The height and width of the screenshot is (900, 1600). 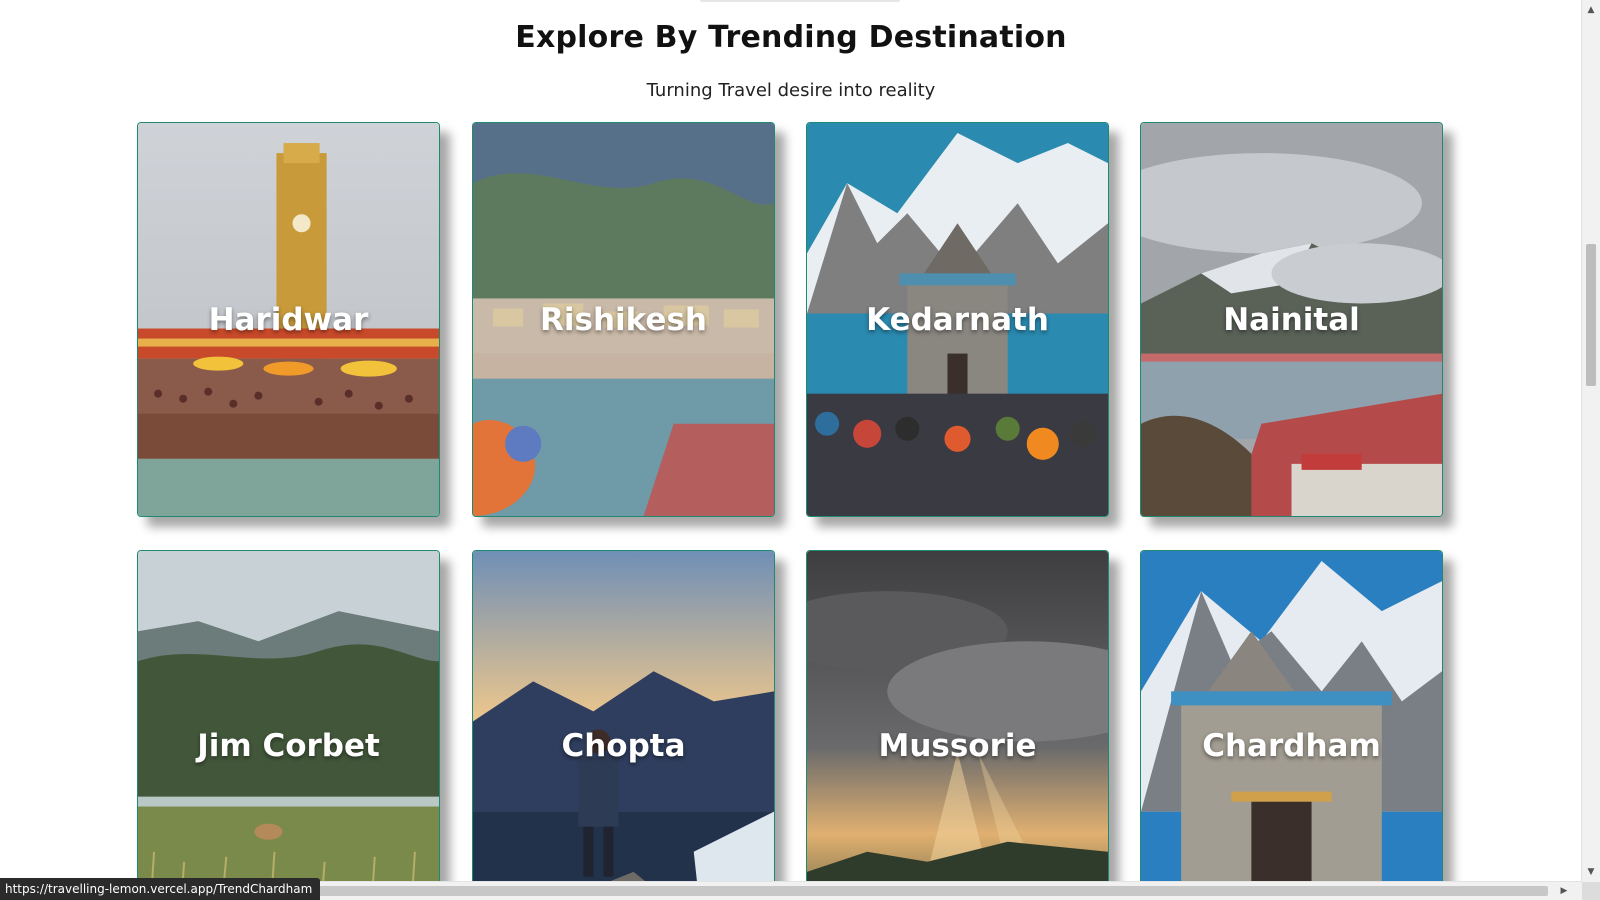 What do you see at coordinates (957, 745) in the screenshot?
I see `destination-label: Mussorie` at bounding box center [957, 745].